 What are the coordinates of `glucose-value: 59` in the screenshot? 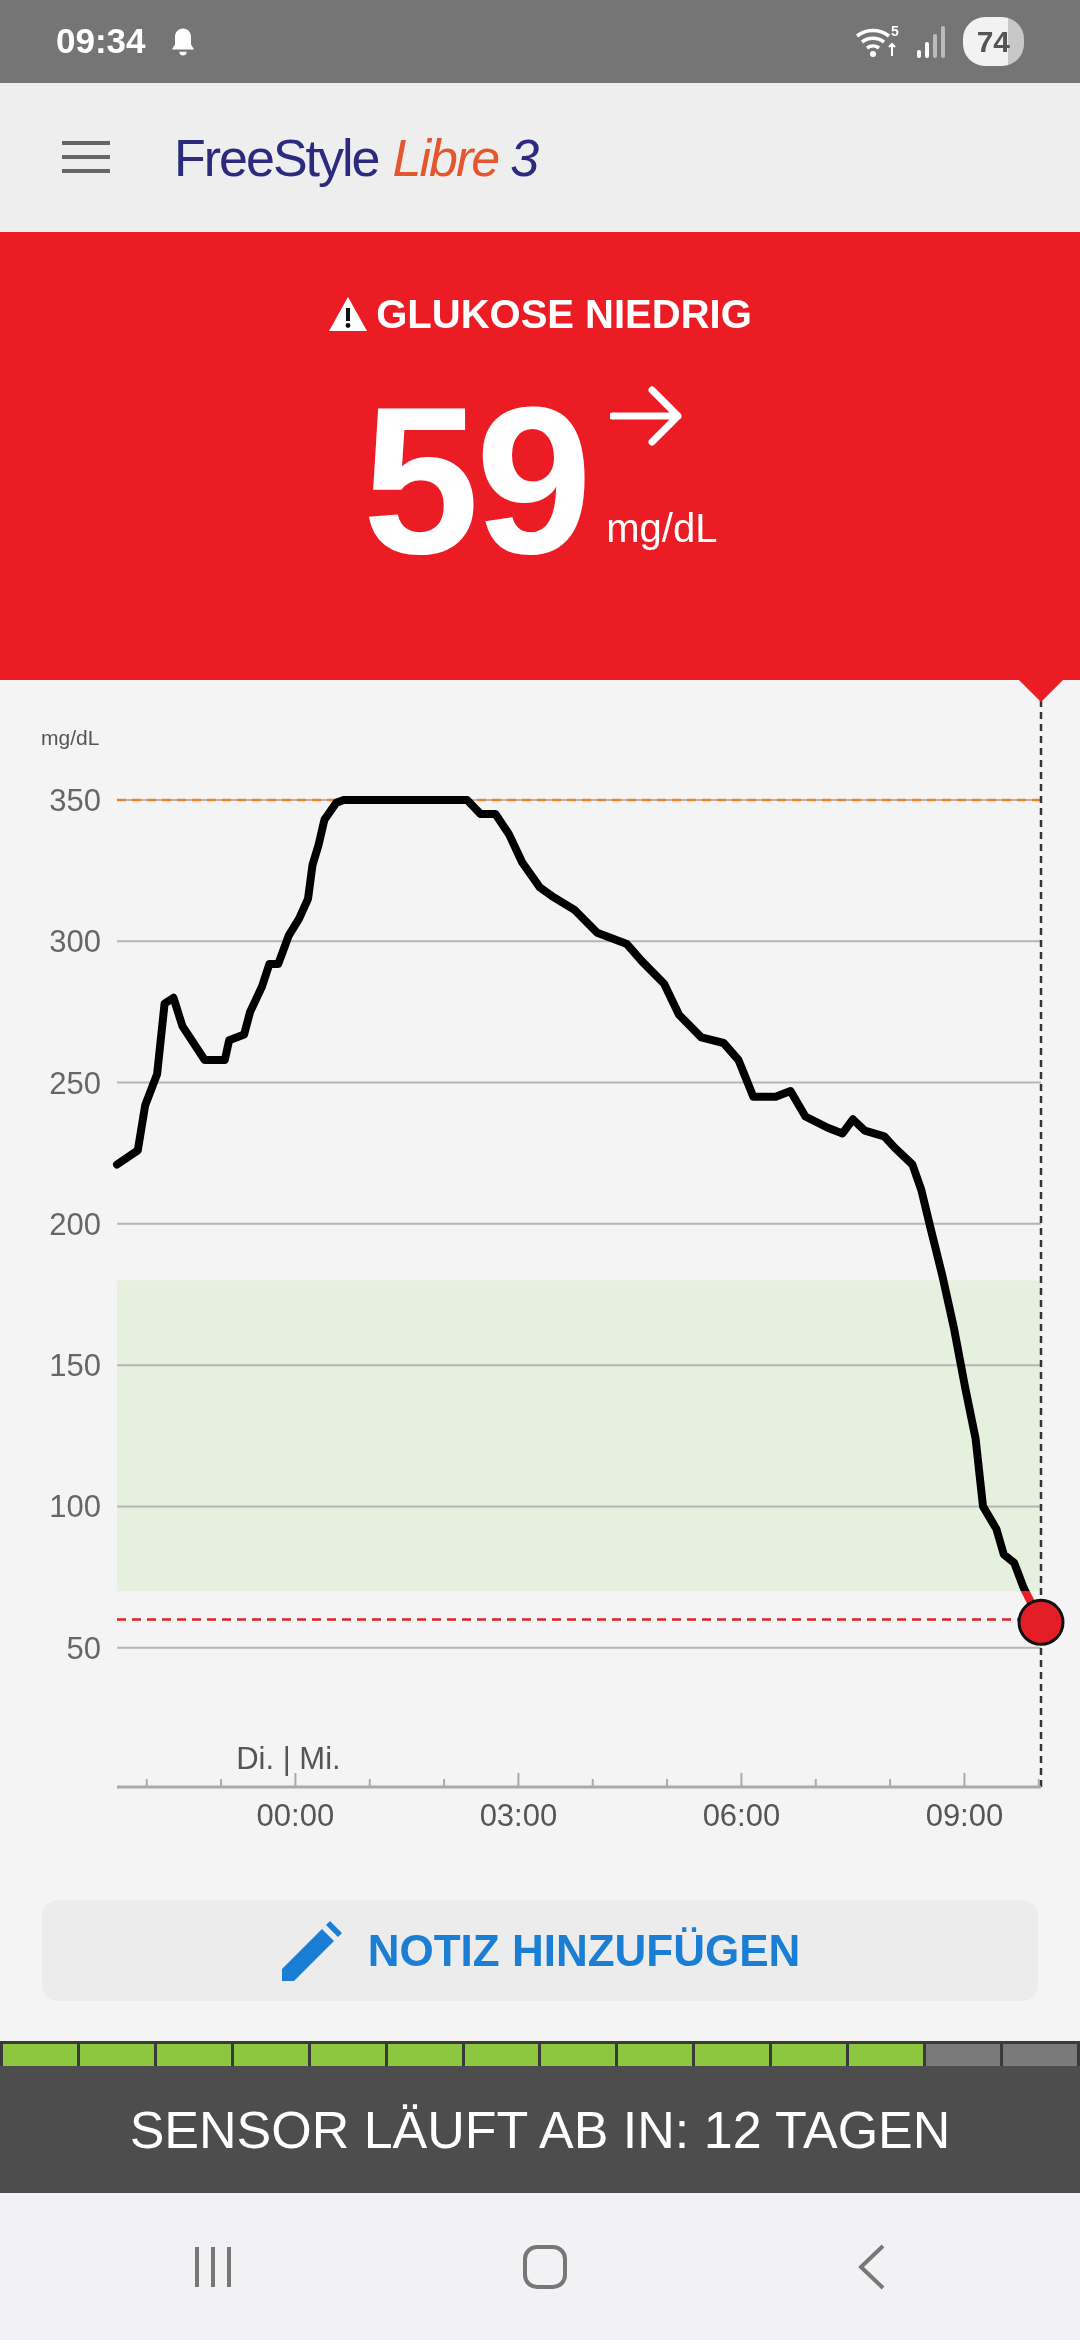 It's located at (475, 481).